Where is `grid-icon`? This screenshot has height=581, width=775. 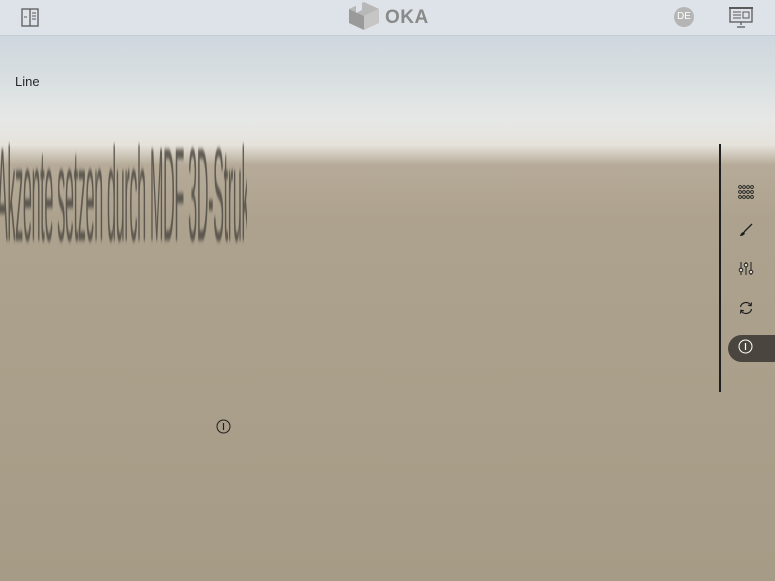 grid-icon is located at coordinates (741, 193).